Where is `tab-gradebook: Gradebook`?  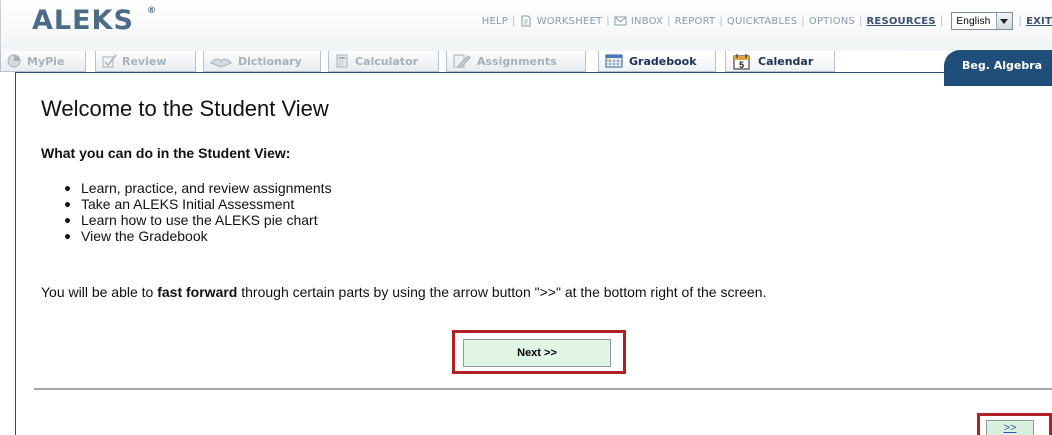 tab-gradebook: Gradebook is located at coordinates (657, 61).